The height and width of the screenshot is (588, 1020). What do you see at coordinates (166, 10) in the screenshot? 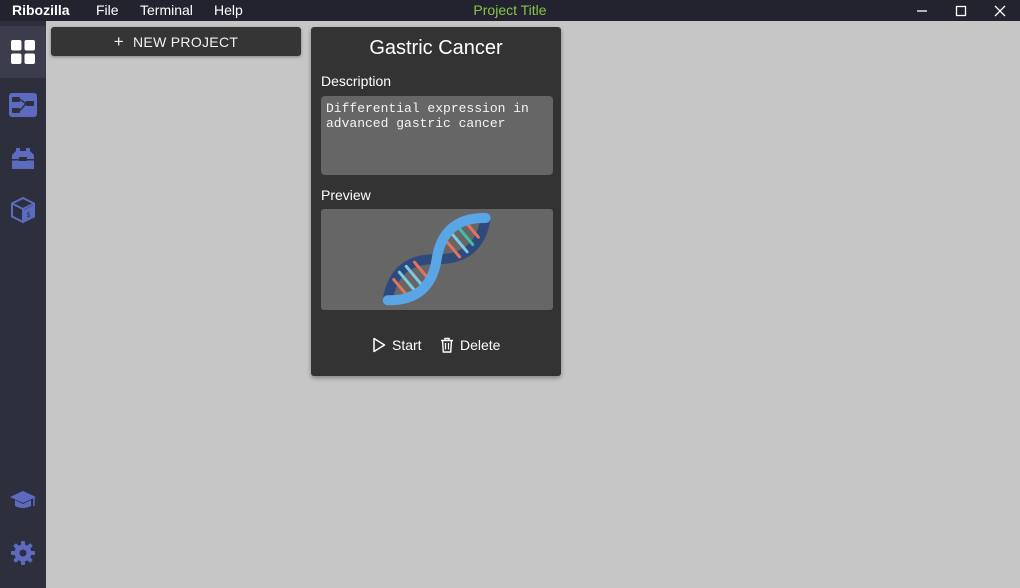
I see `menu-terminal: Terminal` at bounding box center [166, 10].